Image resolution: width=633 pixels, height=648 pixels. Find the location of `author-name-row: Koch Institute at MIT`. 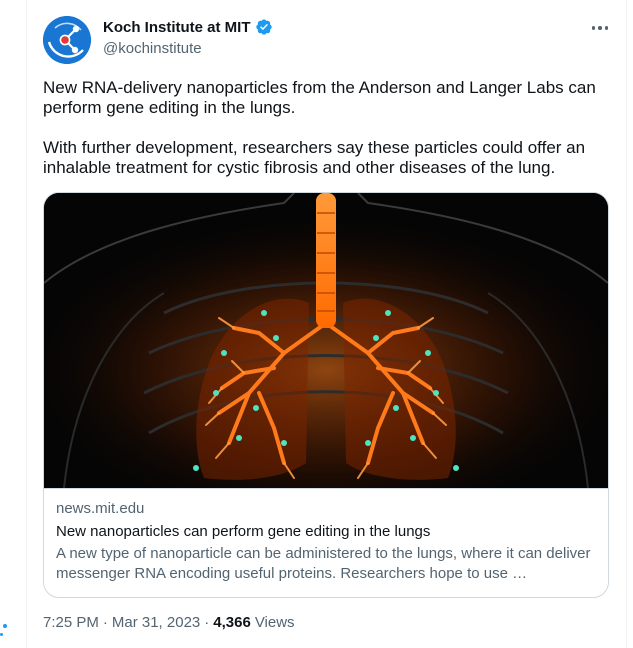

author-name-row: Koch Institute at MIT is located at coordinates (188, 27).